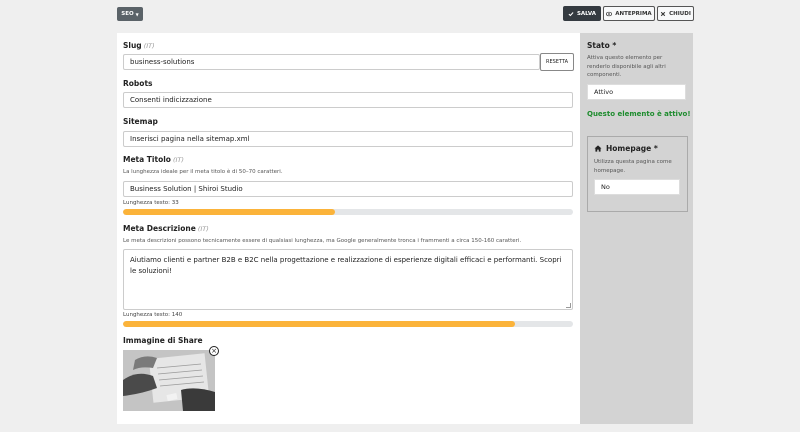  I want to click on close-label: CHIUDI, so click(680, 13).